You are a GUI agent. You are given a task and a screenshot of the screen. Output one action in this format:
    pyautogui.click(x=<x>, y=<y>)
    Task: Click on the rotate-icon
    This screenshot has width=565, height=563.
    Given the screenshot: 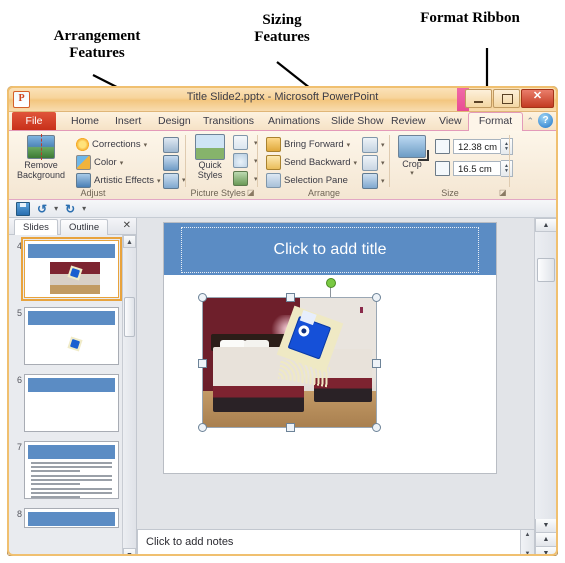 What is the action you would take?
    pyautogui.click(x=370, y=181)
    